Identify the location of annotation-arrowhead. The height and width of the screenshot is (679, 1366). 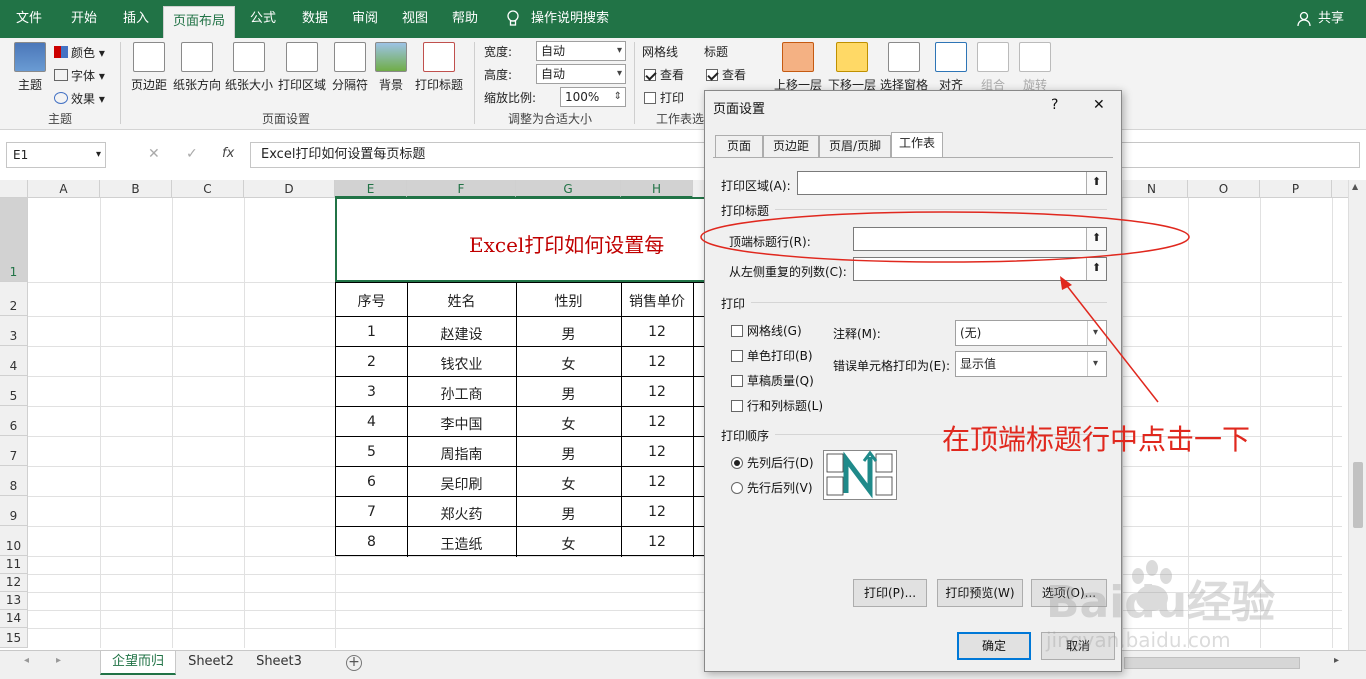
(1066, 283).